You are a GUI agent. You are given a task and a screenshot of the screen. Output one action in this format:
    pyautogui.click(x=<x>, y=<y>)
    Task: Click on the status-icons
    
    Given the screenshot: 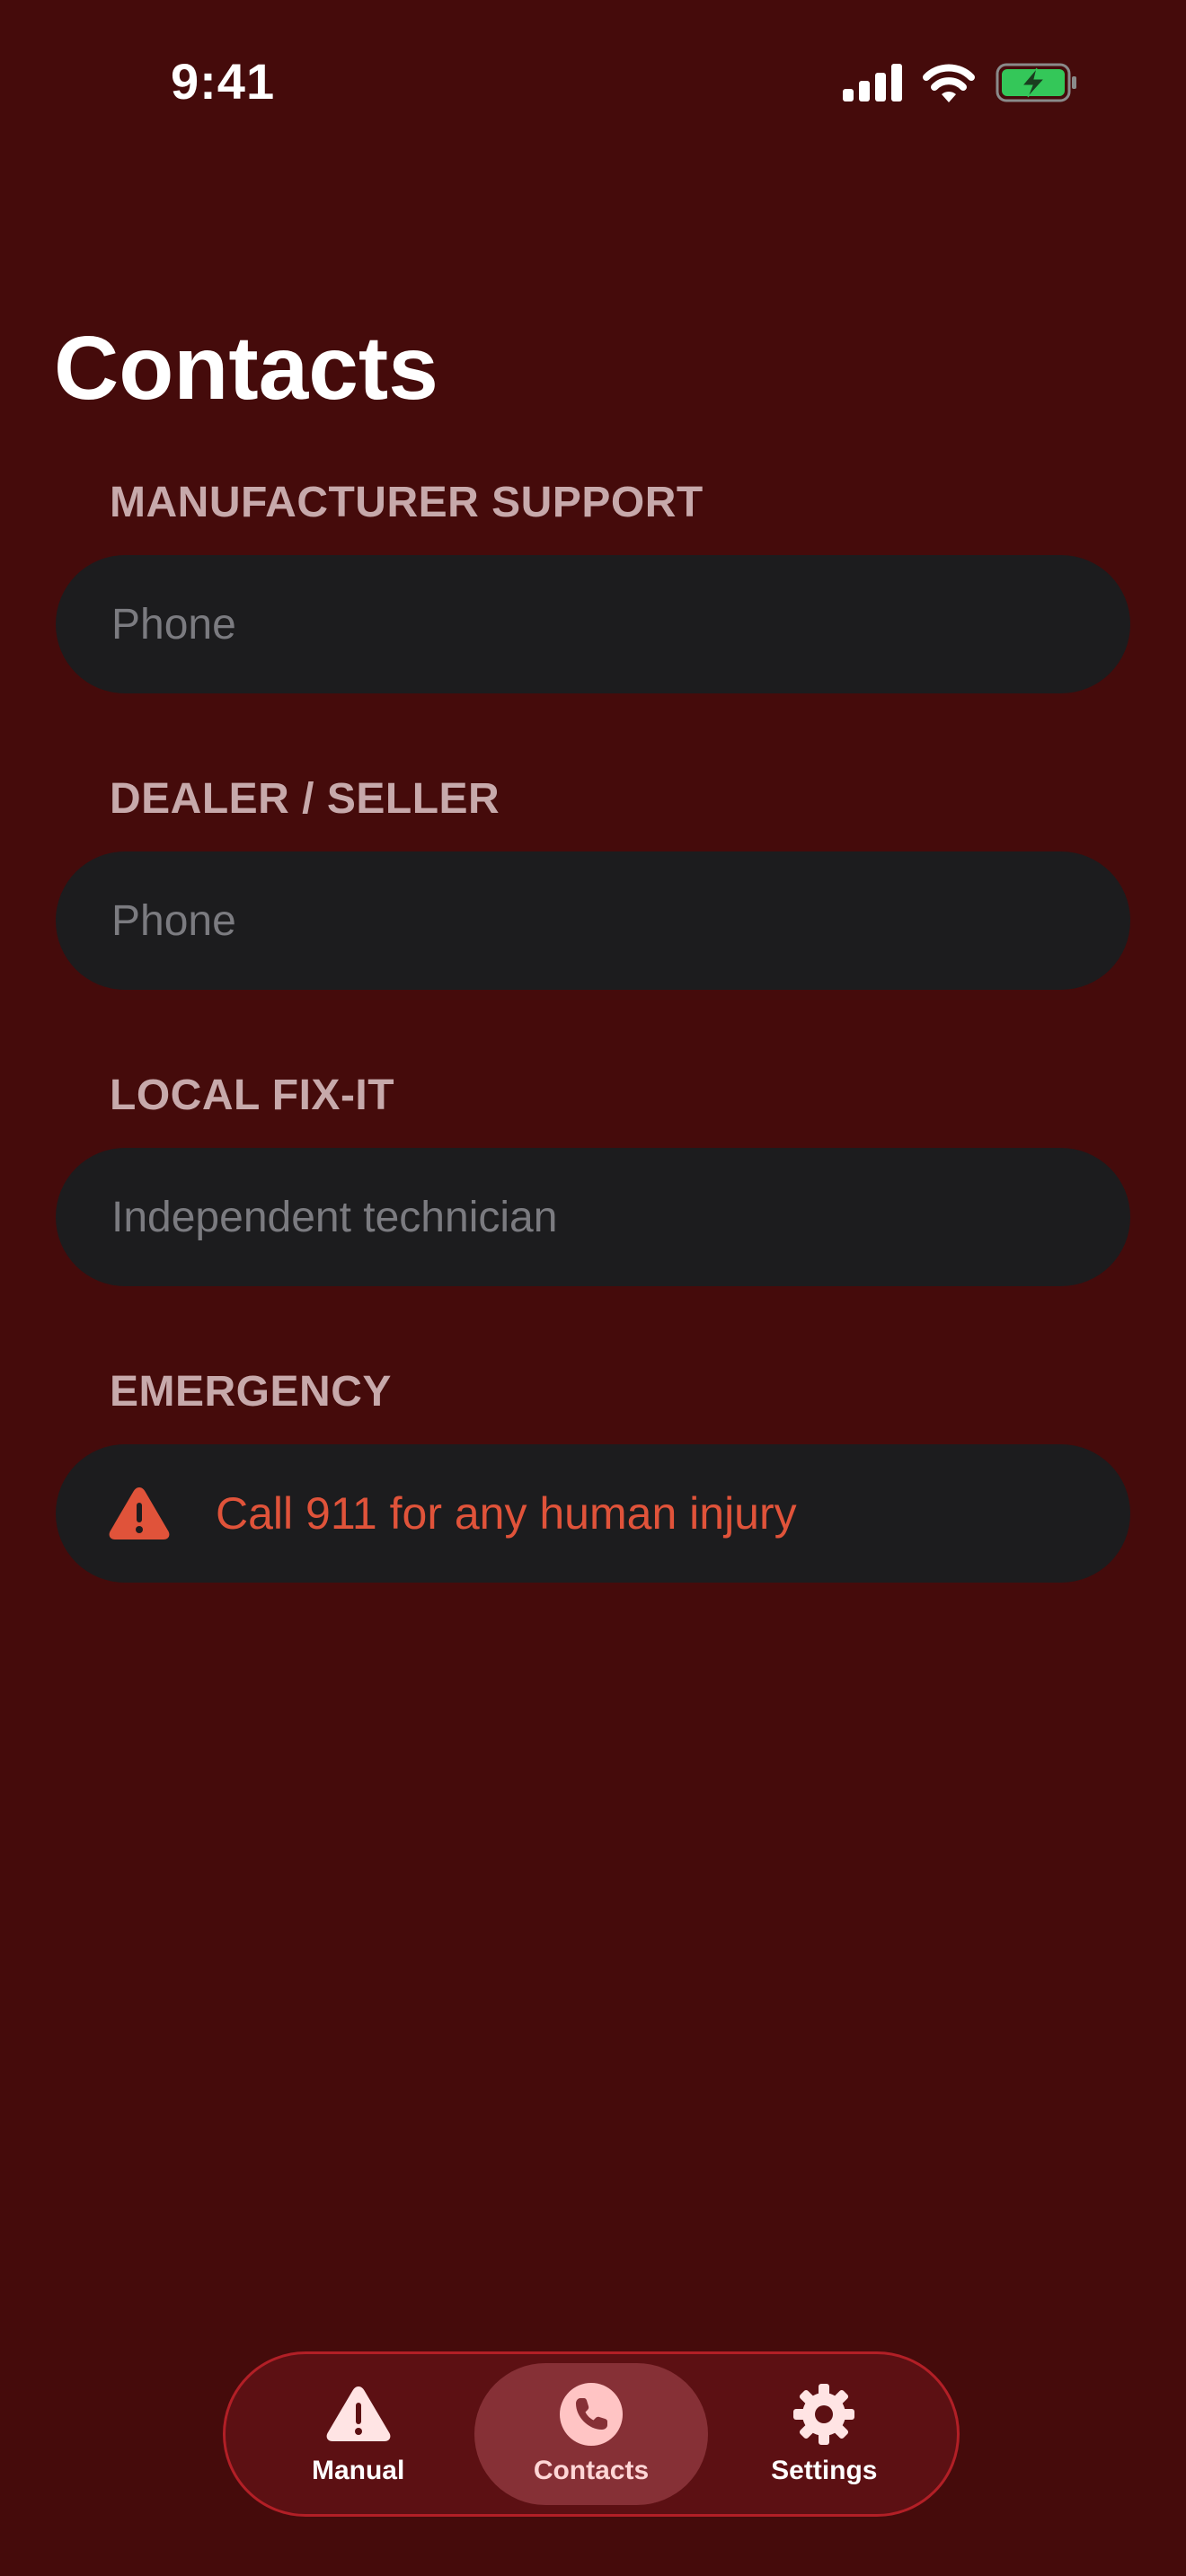 What is the action you would take?
    pyautogui.click(x=960, y=82)
    